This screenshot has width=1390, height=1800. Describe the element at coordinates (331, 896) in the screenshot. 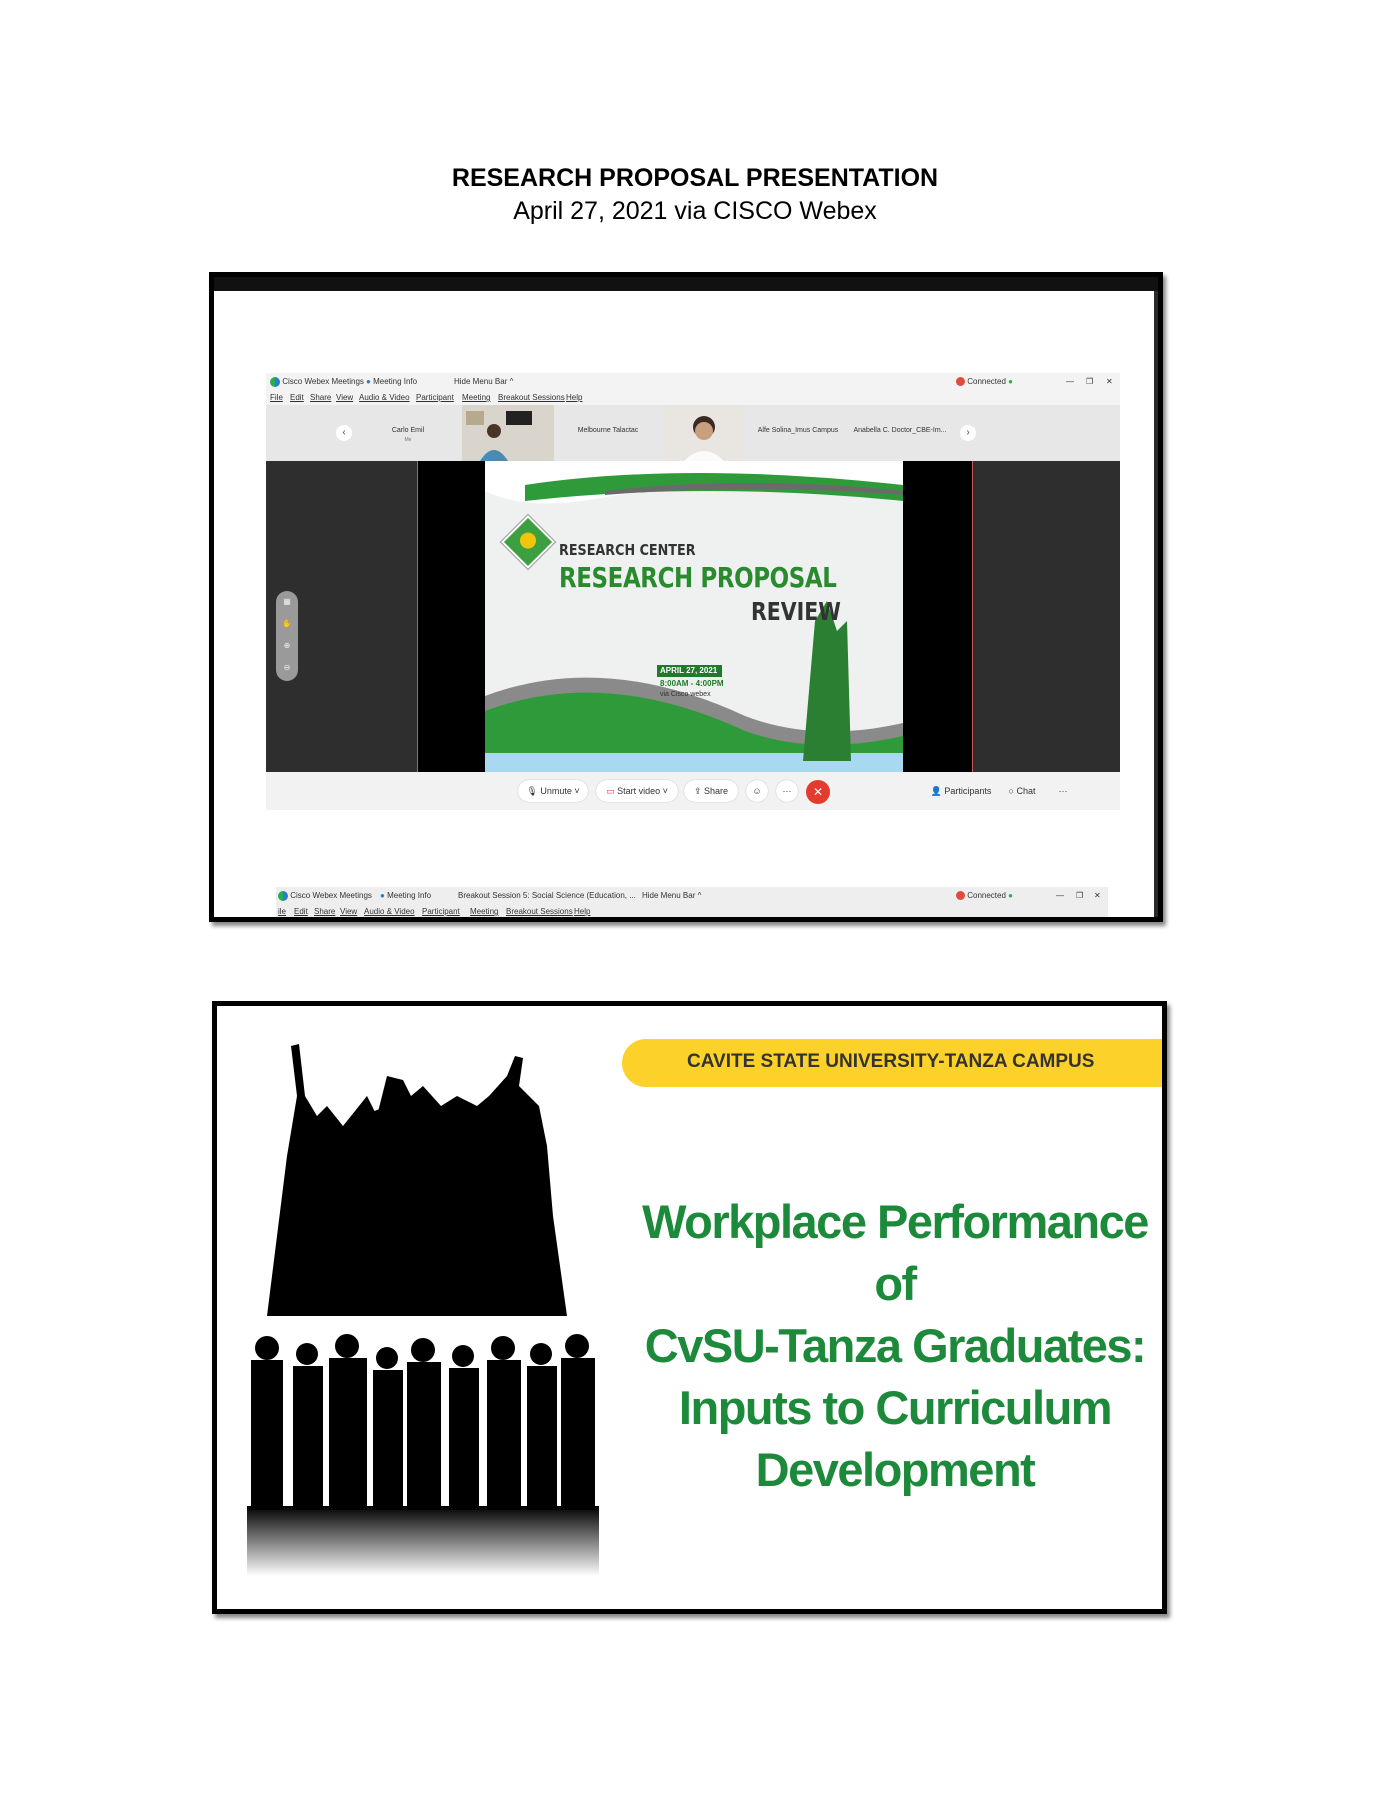

I see `app-name: Cisco Webex Meetings` at that location.